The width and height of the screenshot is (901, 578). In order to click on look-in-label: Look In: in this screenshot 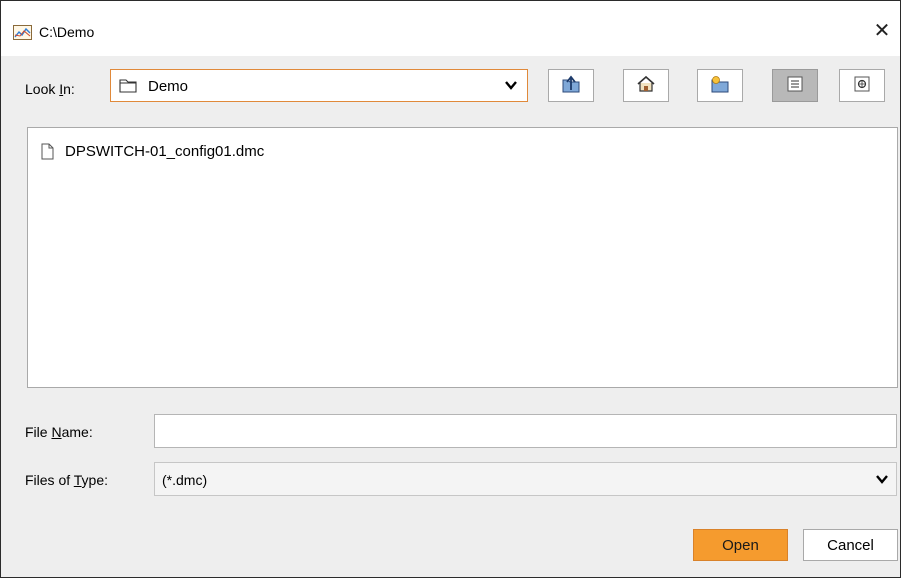, I will do `click(50, 89)`.